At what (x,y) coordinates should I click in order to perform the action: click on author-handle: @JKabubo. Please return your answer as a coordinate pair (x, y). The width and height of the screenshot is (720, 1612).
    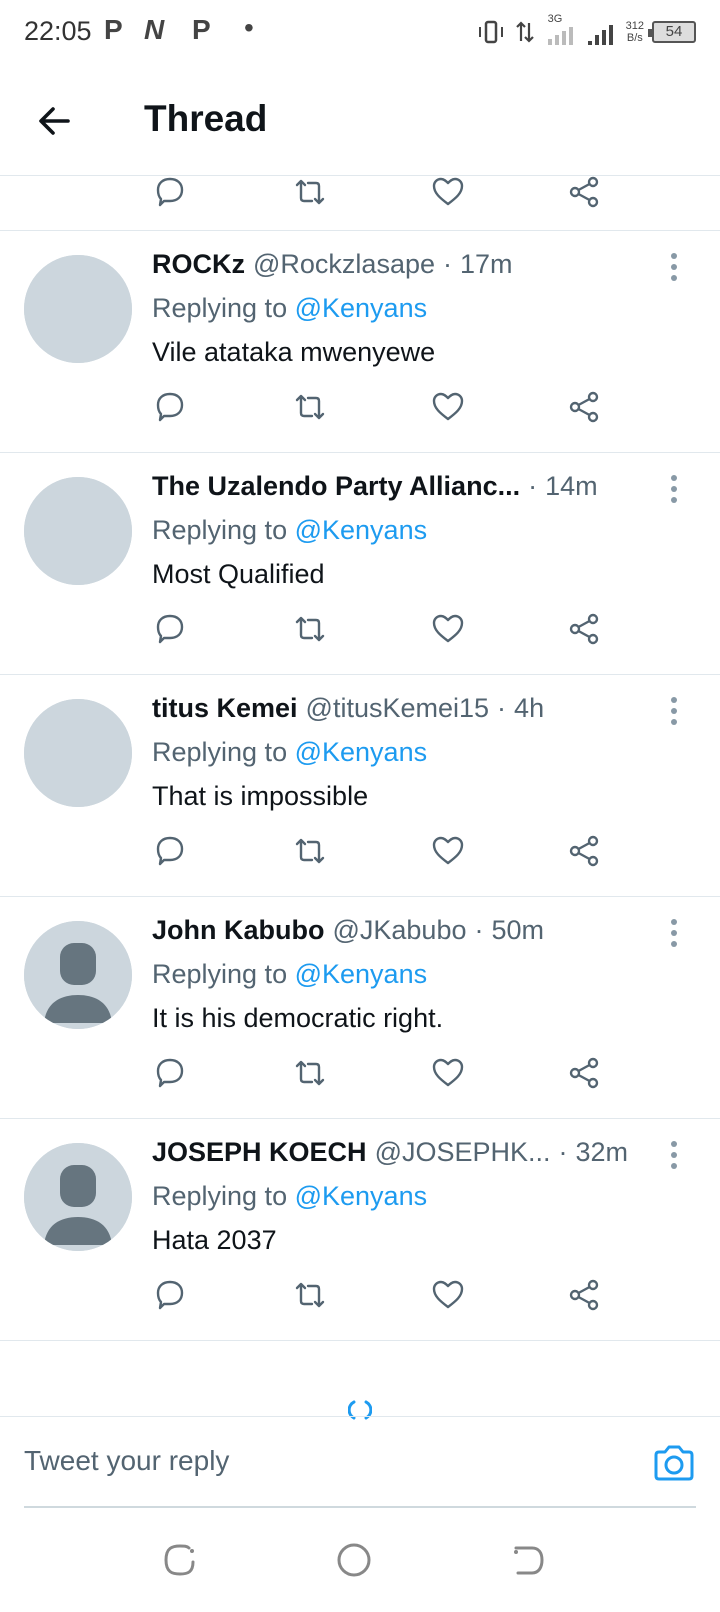
    Looking at the image, I should click on (399, 933).